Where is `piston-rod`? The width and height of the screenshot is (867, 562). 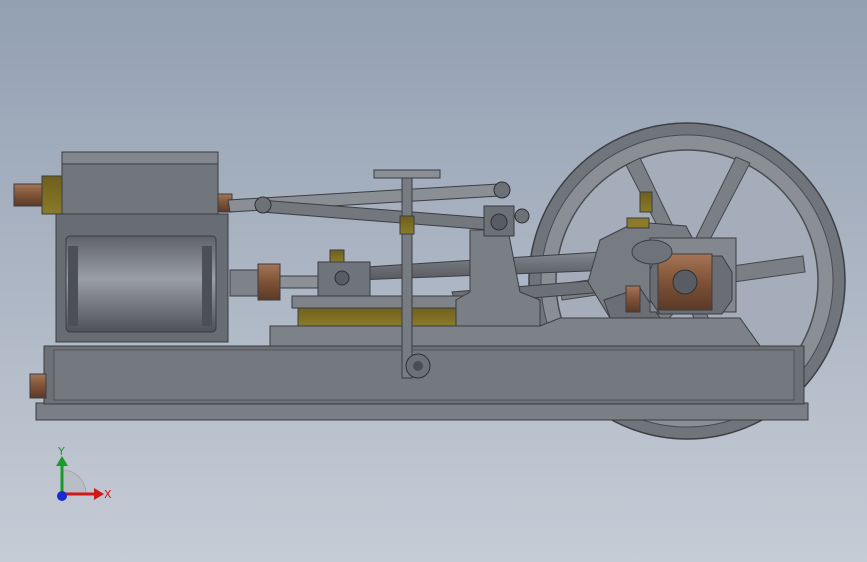
piston-rod is located at coordinates (277, 282).